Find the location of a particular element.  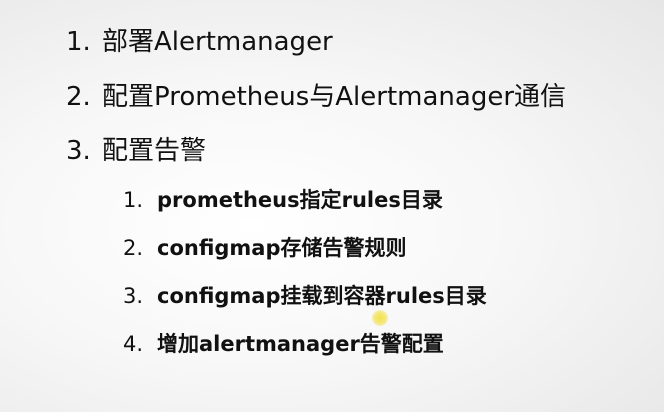

outline-item-3: 3. 配置告警 is located at coordinates (136, 151).